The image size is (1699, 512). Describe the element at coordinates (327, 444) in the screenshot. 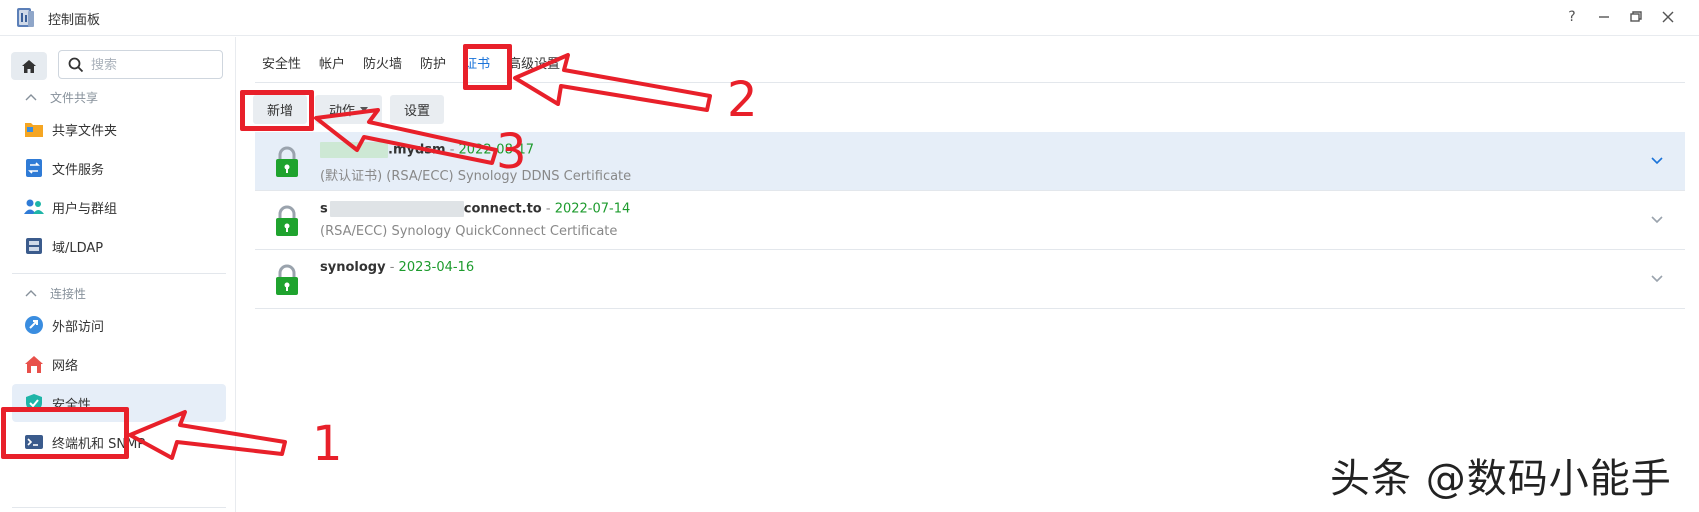

I see `annotation-number-1: 1` at that location.